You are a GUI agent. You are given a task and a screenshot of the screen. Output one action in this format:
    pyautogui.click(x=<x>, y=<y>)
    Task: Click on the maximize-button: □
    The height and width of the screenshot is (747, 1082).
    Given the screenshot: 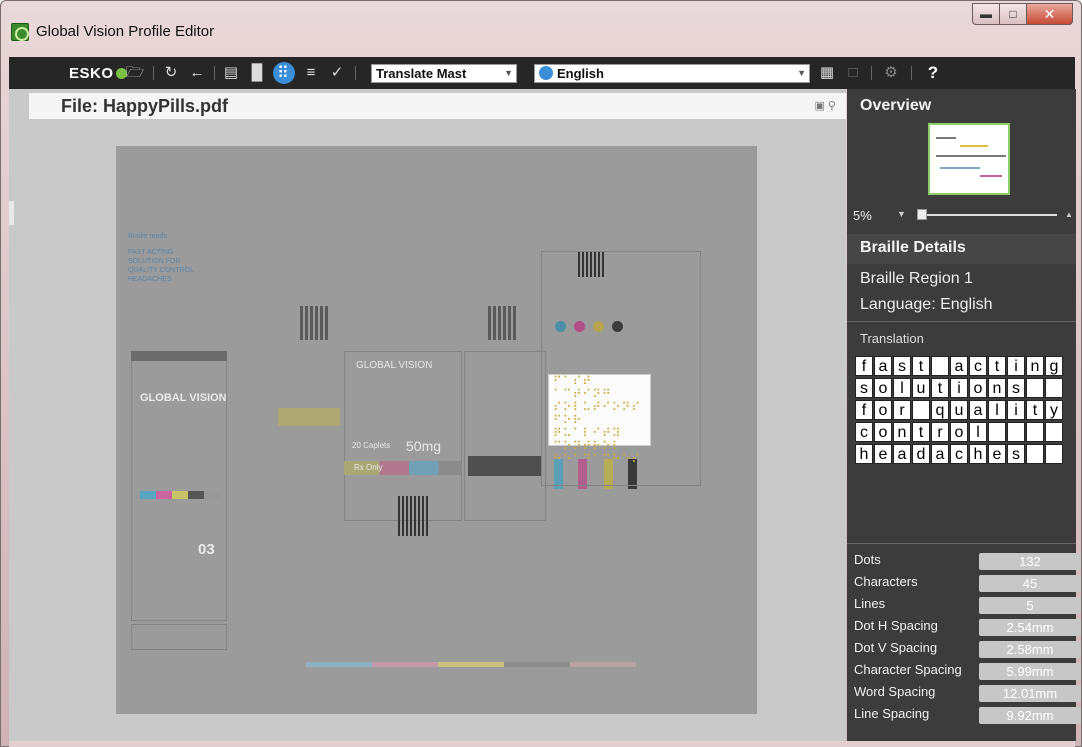 What is the action you would take?
    pyautogui.click(x=1013, y=14)
    